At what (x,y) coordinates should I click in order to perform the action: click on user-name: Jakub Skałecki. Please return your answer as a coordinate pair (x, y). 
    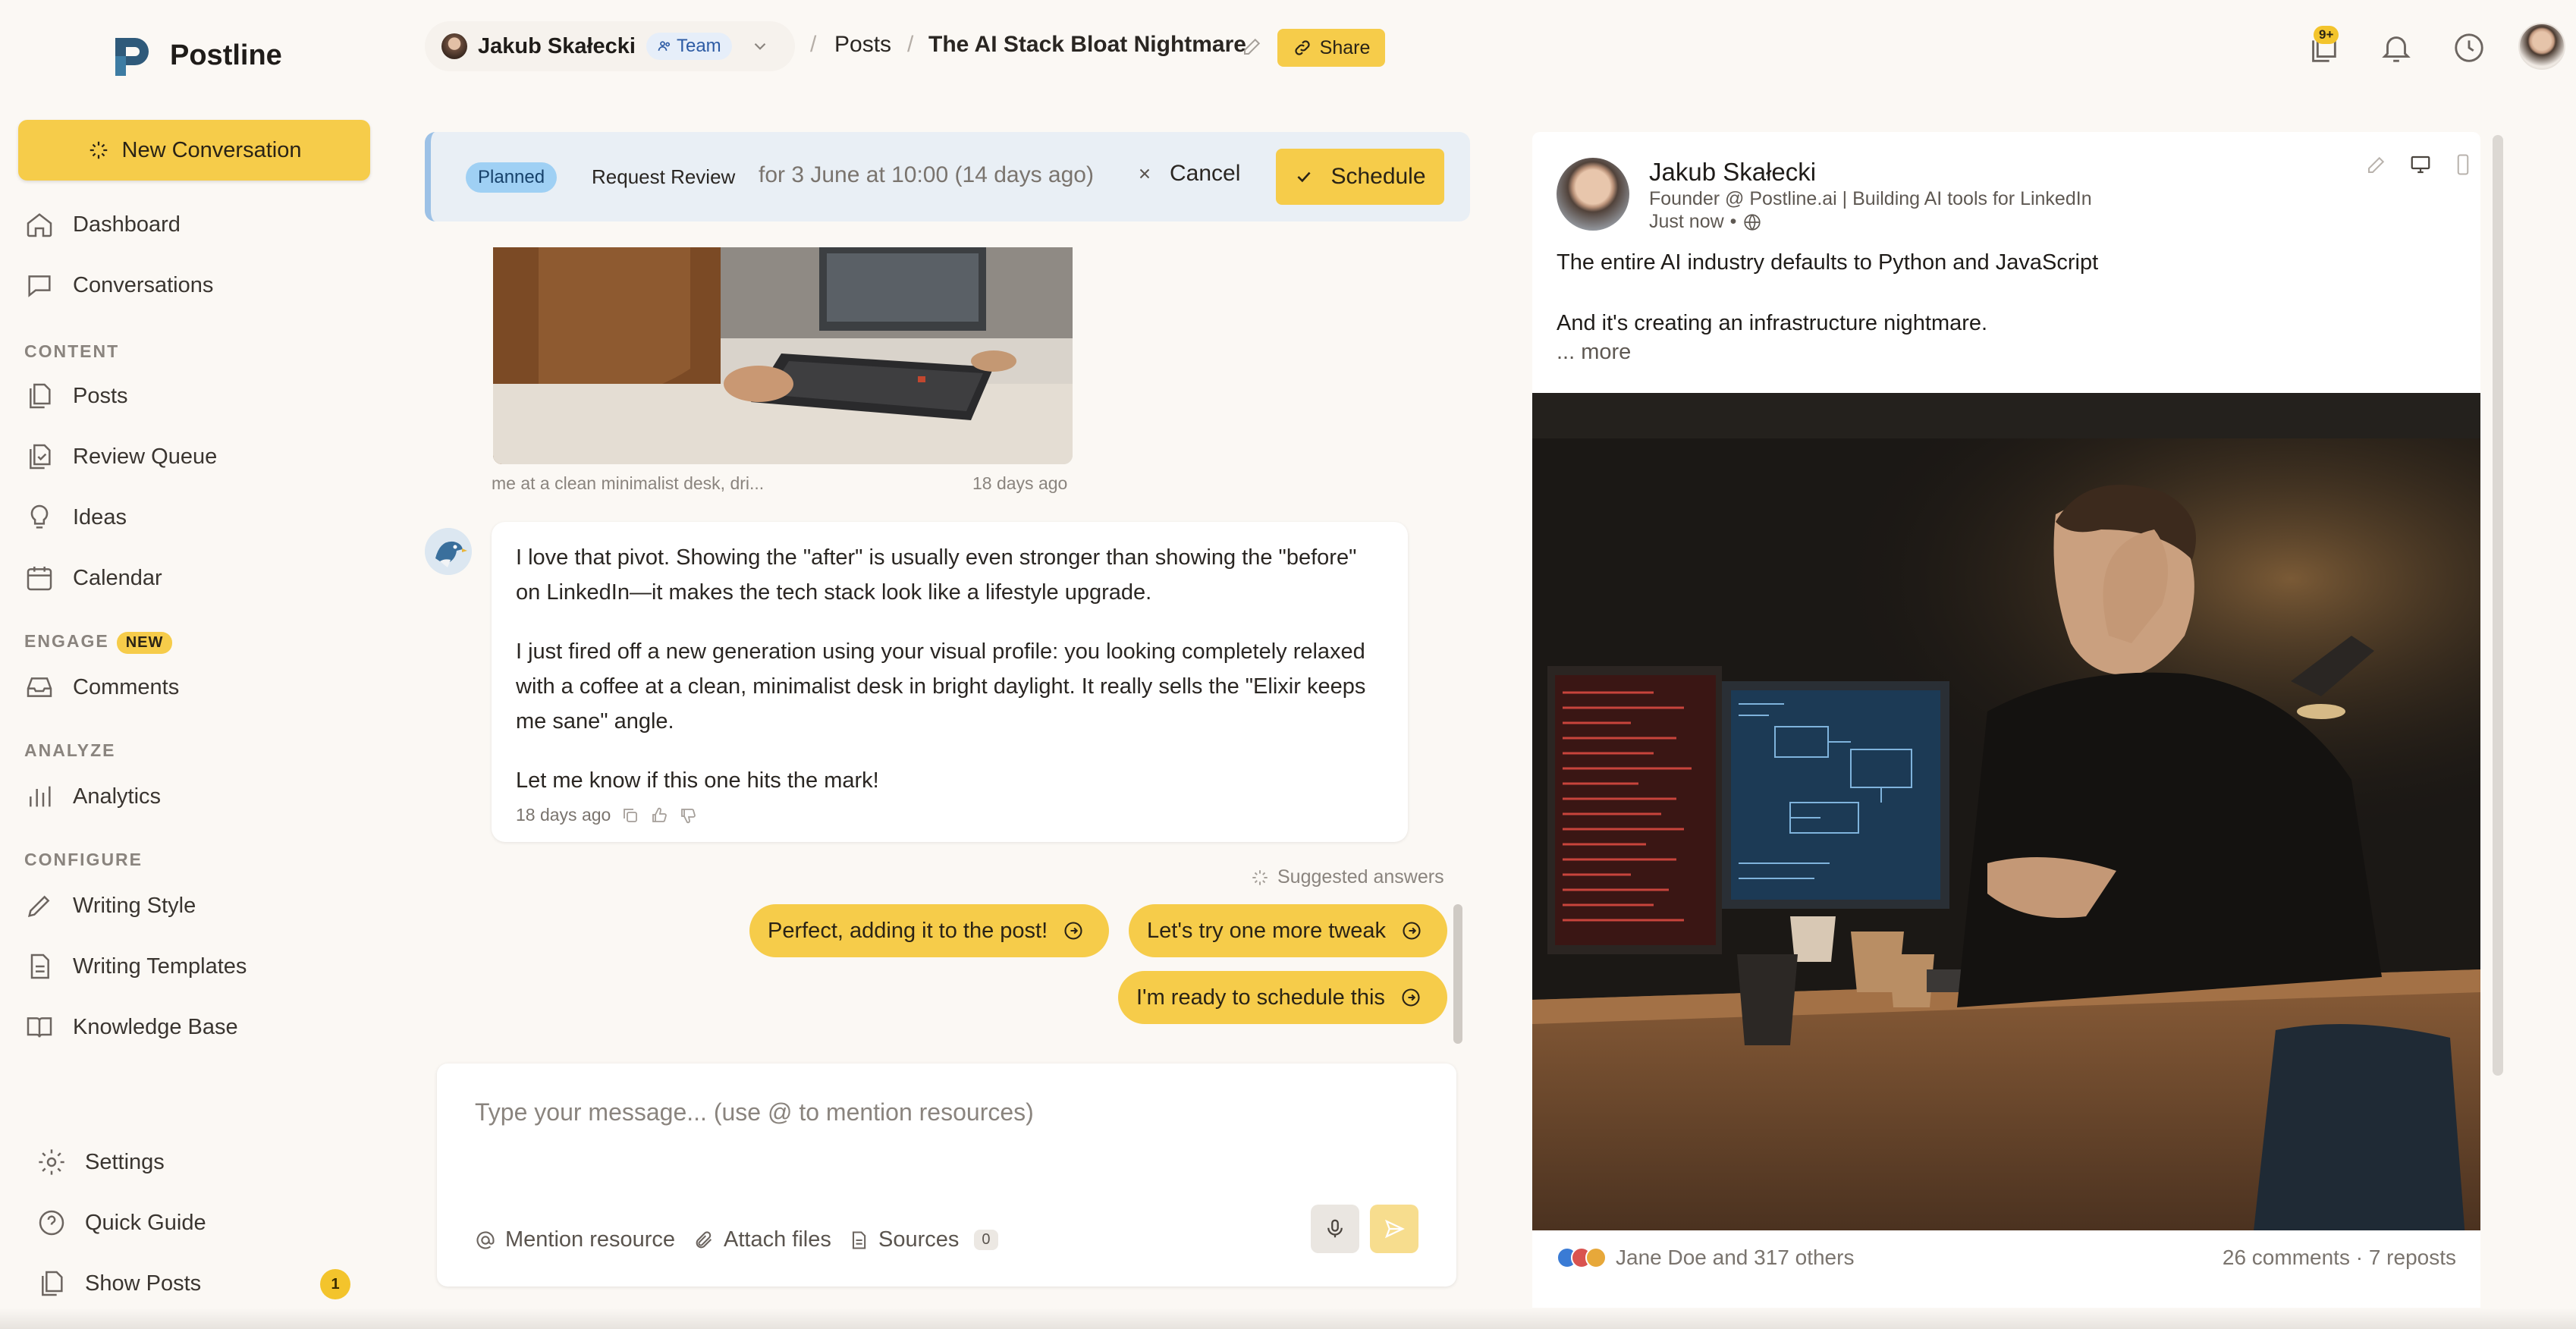
    Looking at the image, I should click on (557, 45).